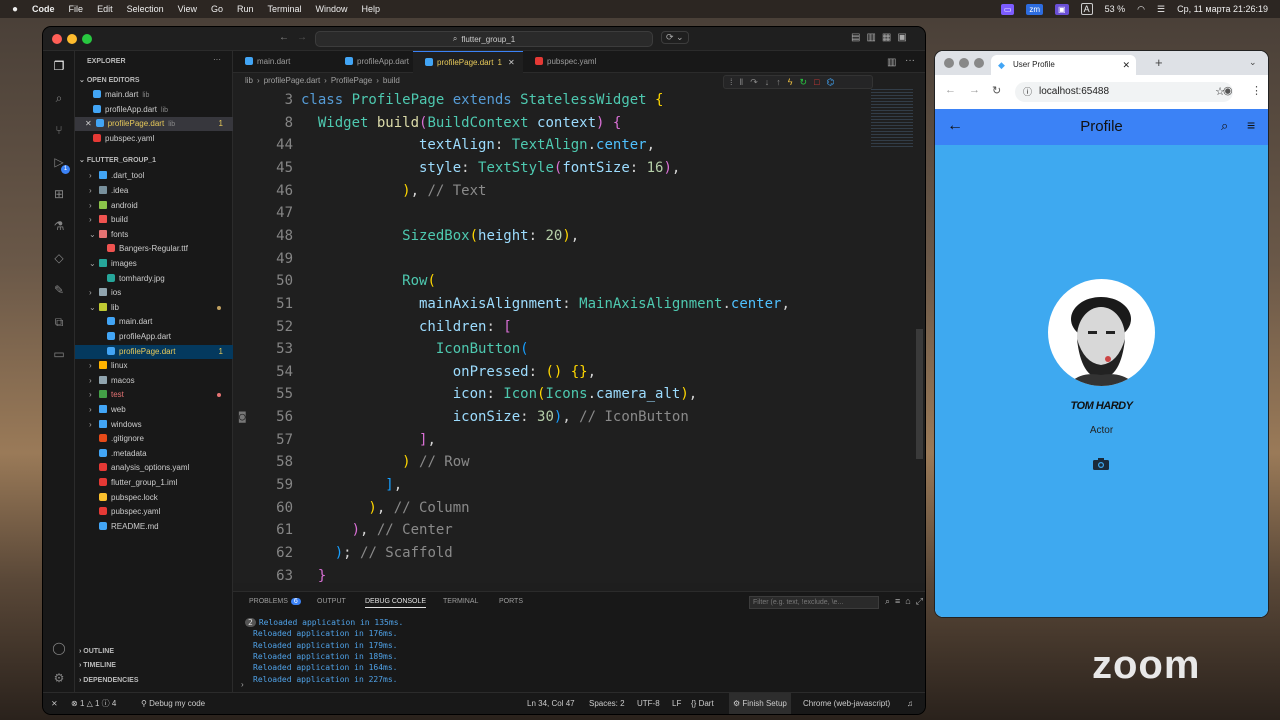 The width and height of the screenshot is (1280, 720). Describe the element at coordinates (154, 381) in the screenshot. I see `tree-item-macos: › macos` at that location.